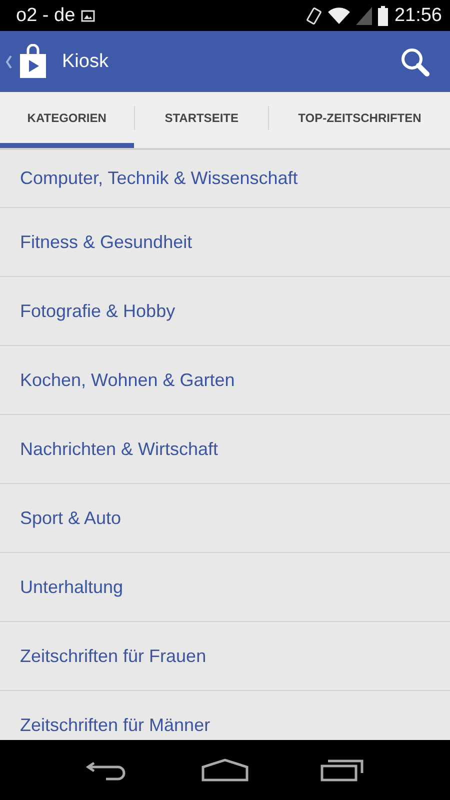 The image size is (450, 800). Describe the element at coordinates (314, 16) in the screenshot. I see `phone-vibrate-icon` at that location.